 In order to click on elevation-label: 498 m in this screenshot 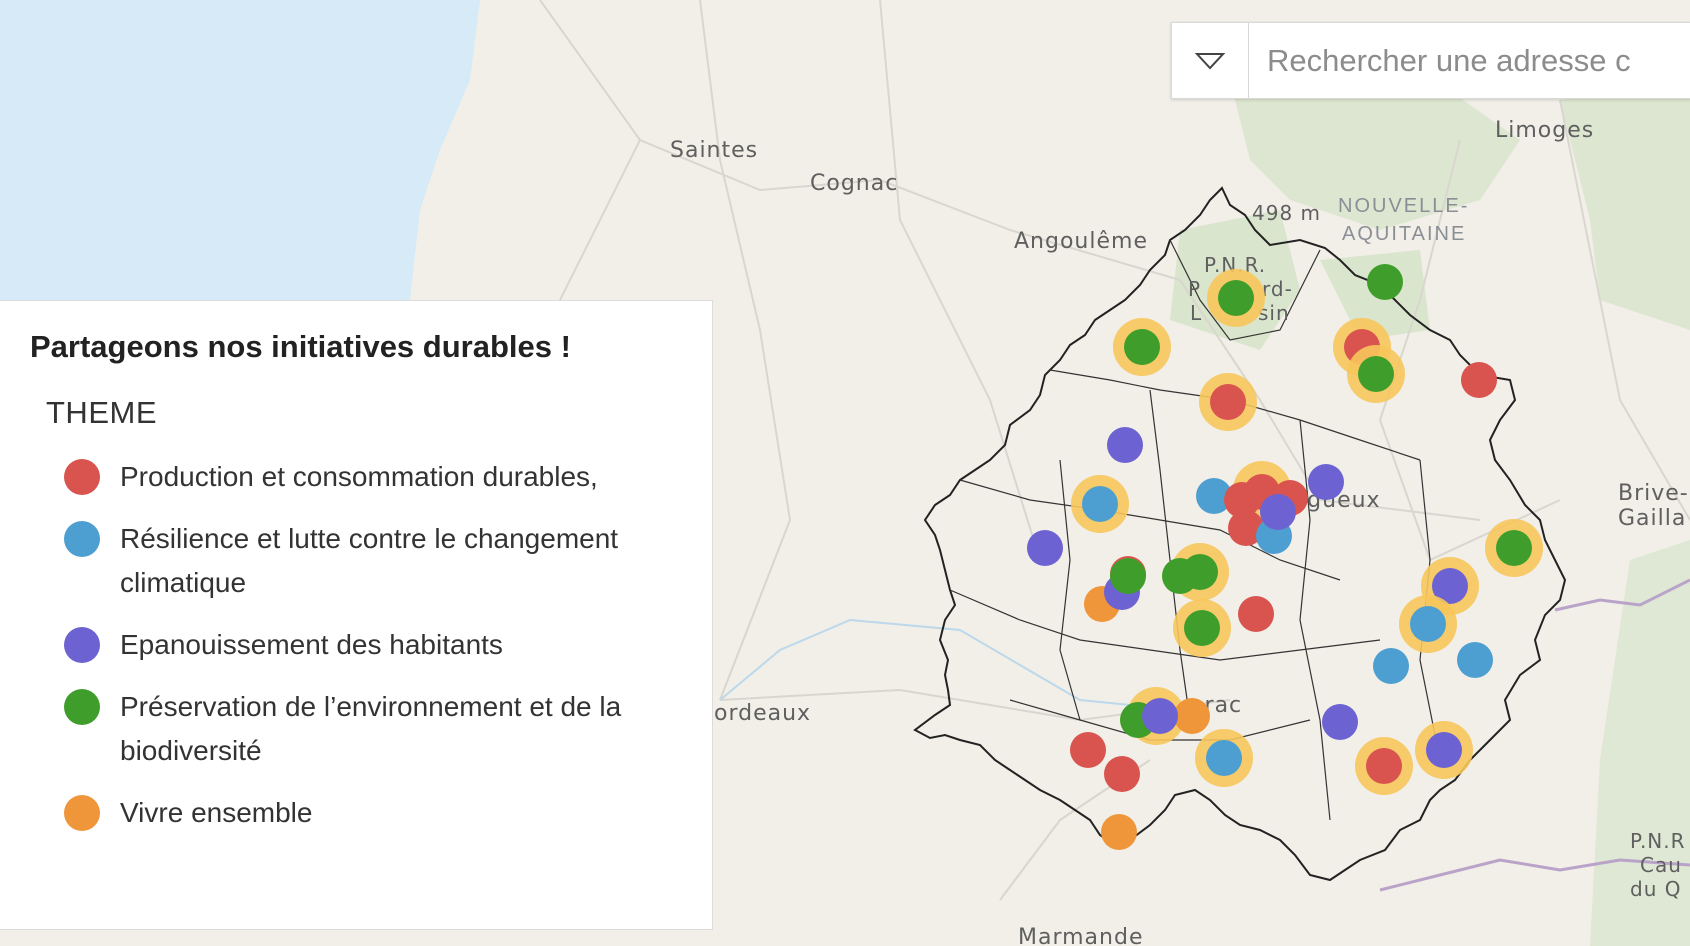, I will do `click(1286, 213)`.